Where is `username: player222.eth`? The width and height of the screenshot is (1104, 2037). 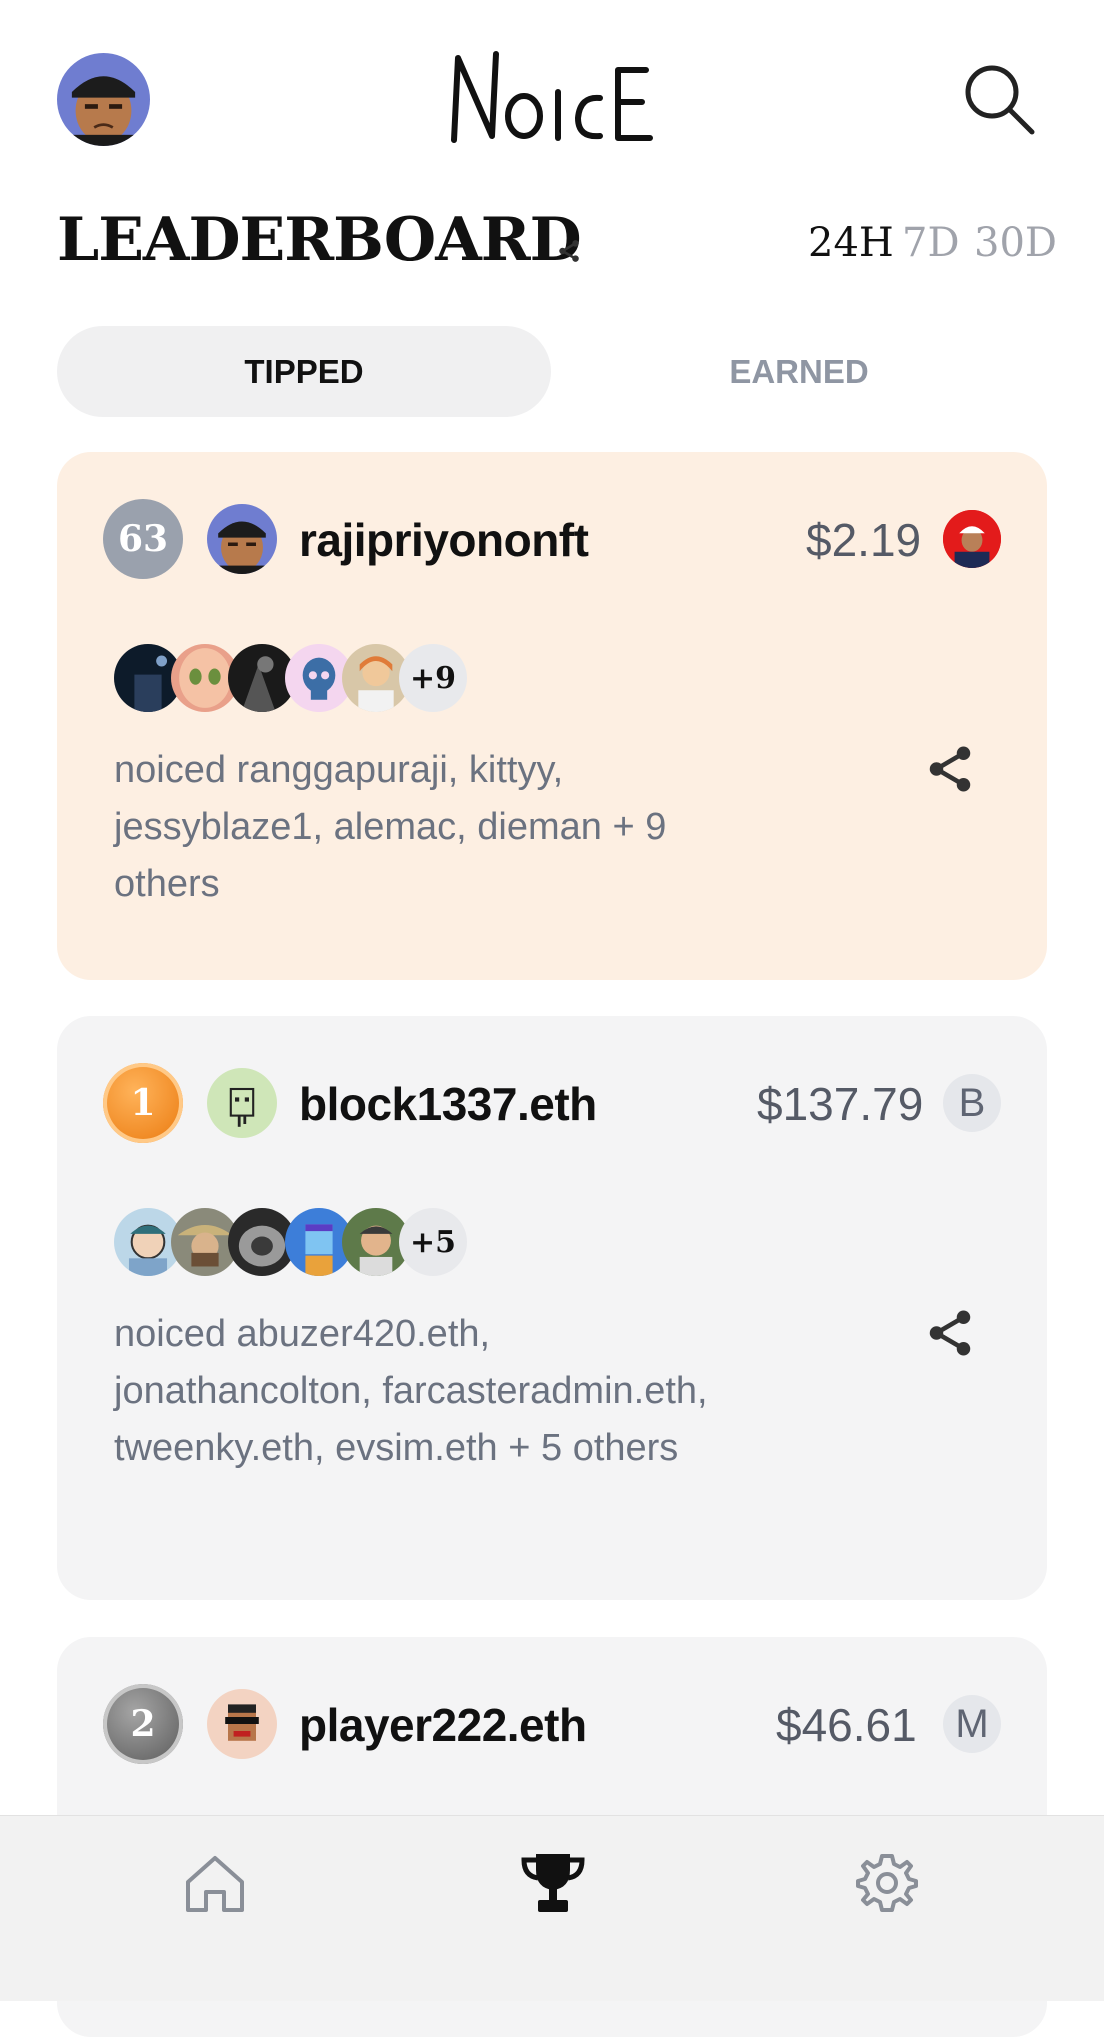 username: player222.eth is located at coordinates (443, 1725).